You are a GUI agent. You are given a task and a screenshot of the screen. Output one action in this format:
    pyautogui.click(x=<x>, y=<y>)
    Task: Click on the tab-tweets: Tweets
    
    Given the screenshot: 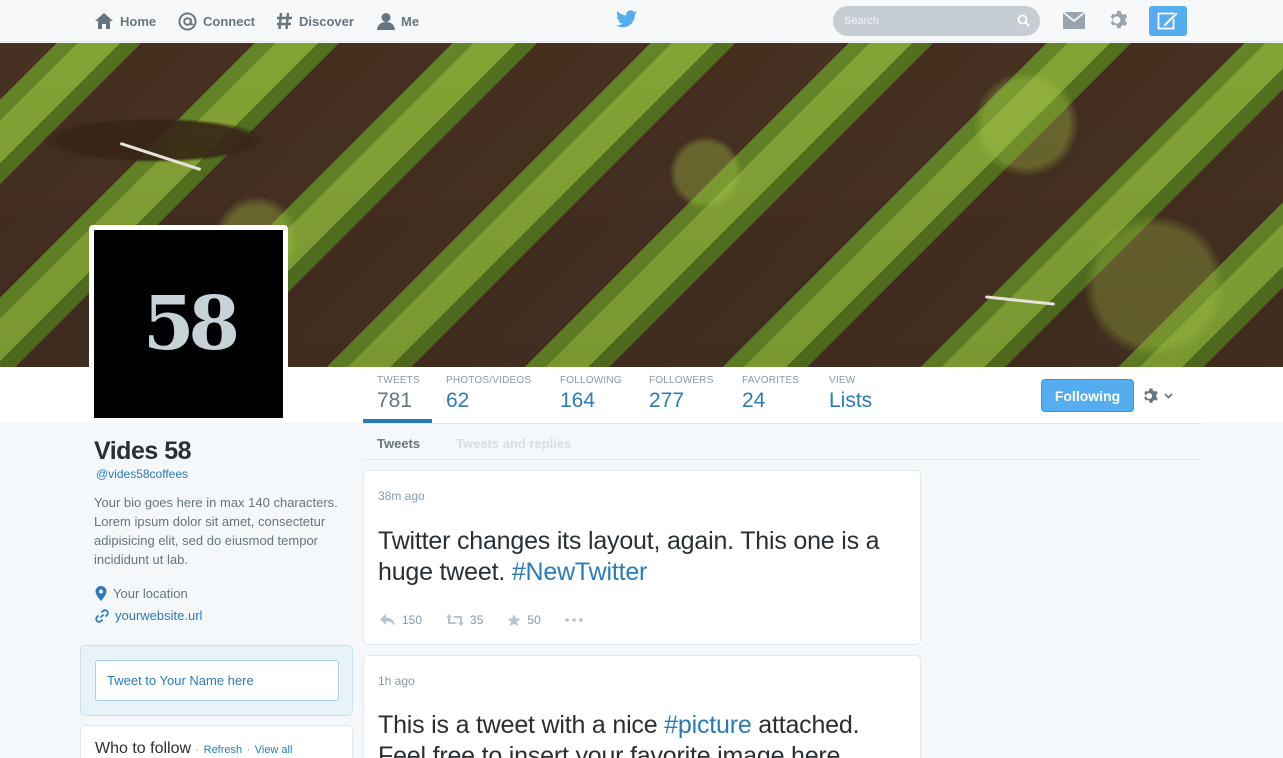 What is the action you would take?
    pyautogui.click(x=398, y=443)
    